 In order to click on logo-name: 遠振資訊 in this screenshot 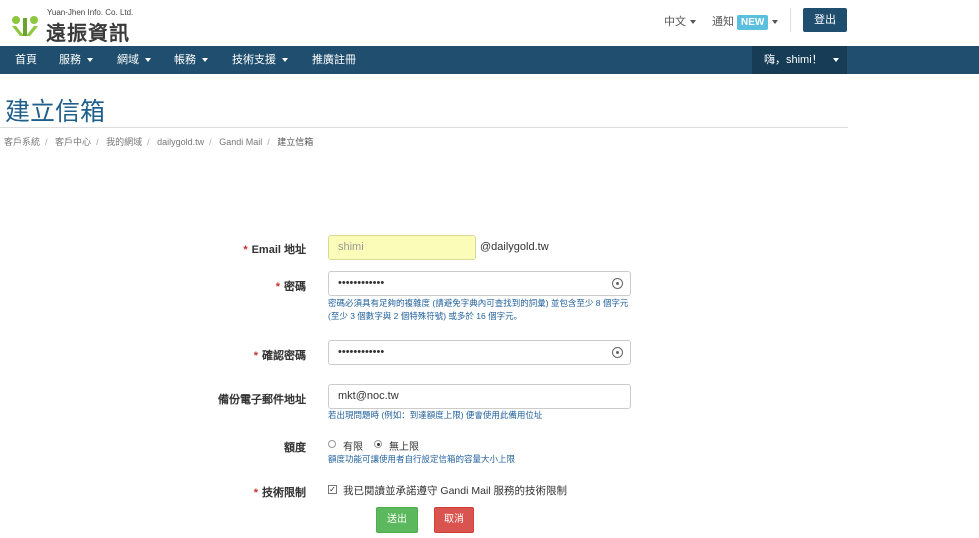, I will do `click(88, 33)`.